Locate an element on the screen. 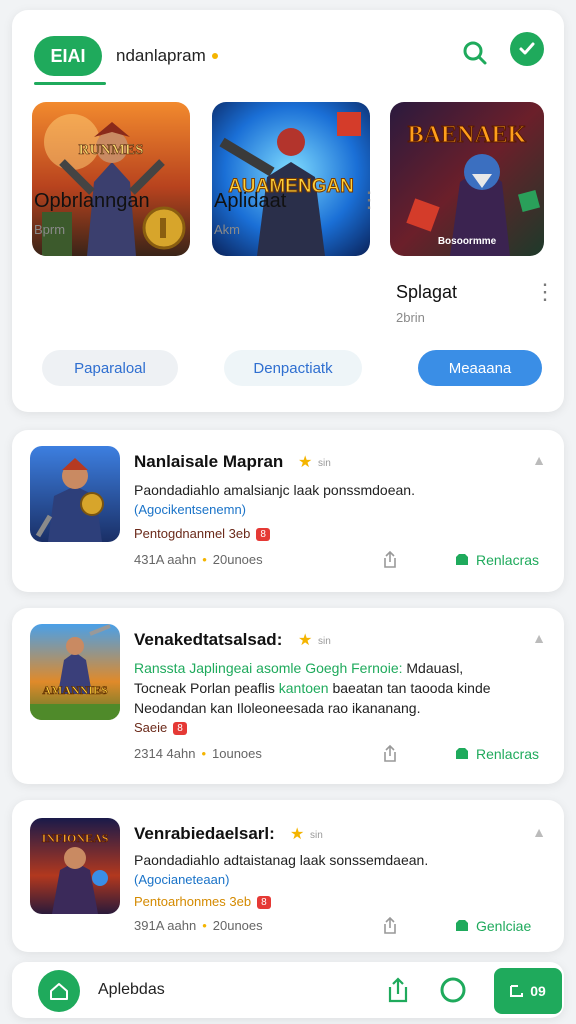 This screenshot has width=576, height=1024. developer-label: Pentoarhonmes 3eb 8 is located at coordinates (202, 902).